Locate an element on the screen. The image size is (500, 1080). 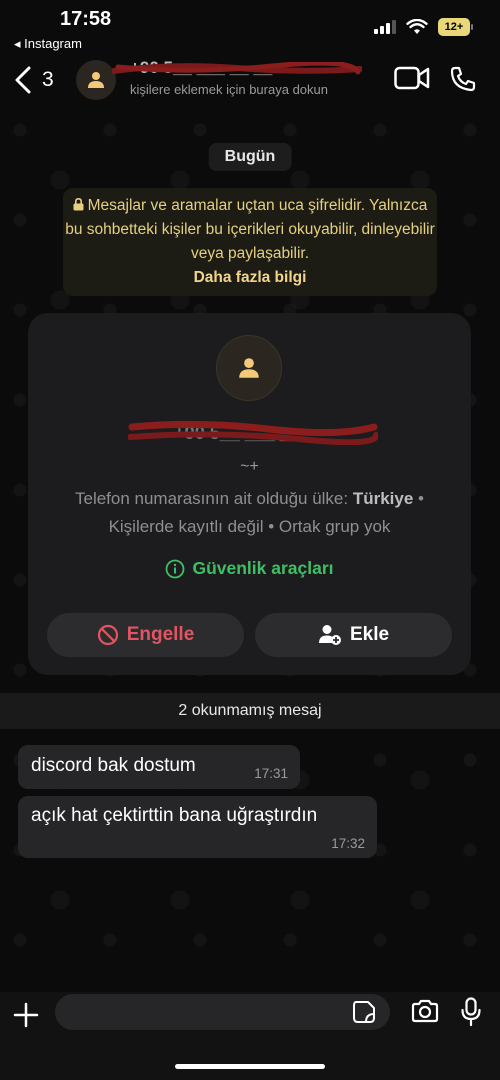
security-tools-label: Güvenlik araçları is located at coordinates (263, 568).